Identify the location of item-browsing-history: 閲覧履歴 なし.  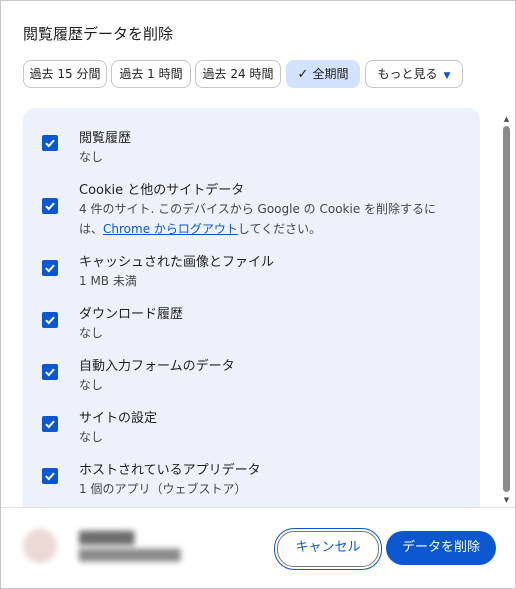
(243, 147).